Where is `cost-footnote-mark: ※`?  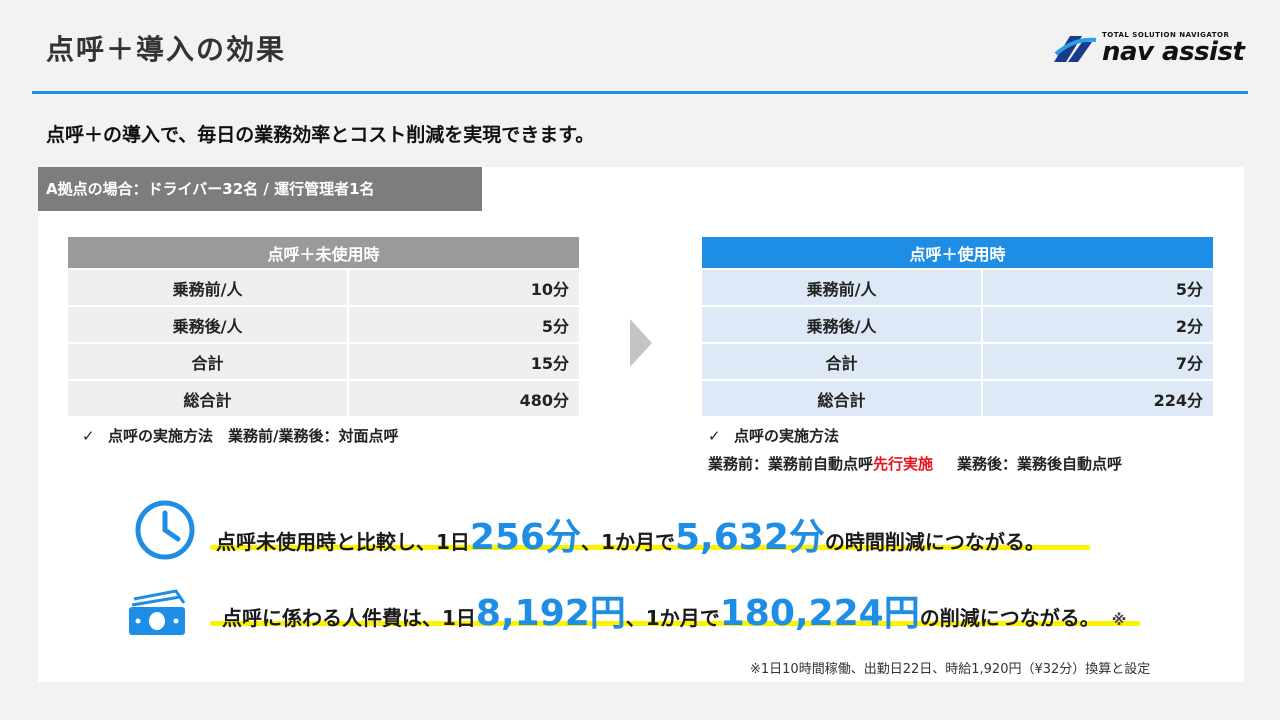 cost-footnote-mark: ※ is located at coordinates (1119, 620).